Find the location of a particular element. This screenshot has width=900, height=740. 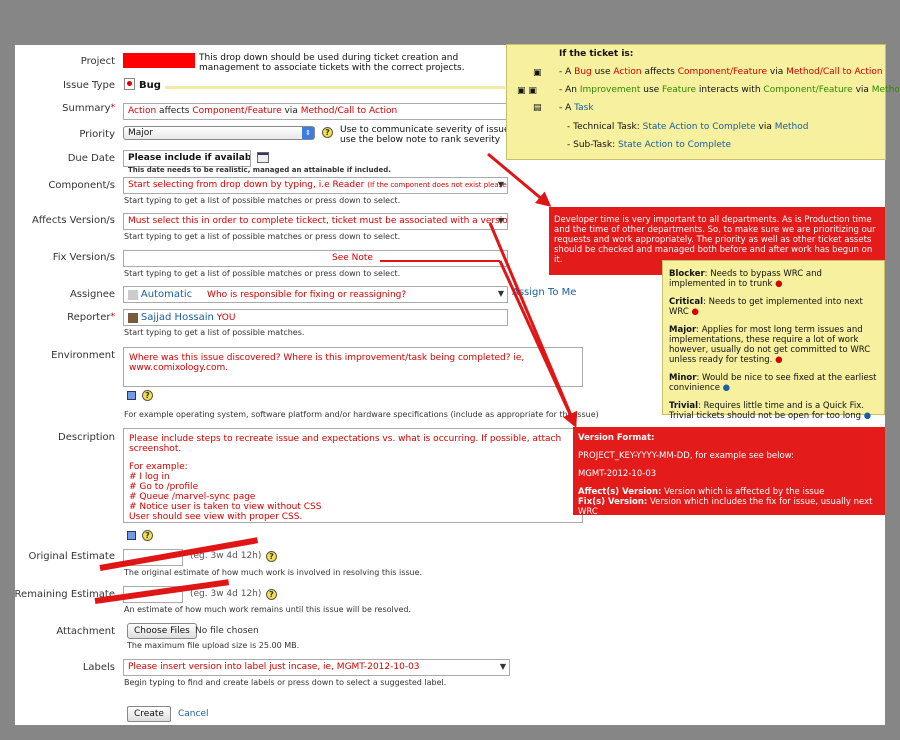

annotation-arrows is located at coordinates (479, 290).